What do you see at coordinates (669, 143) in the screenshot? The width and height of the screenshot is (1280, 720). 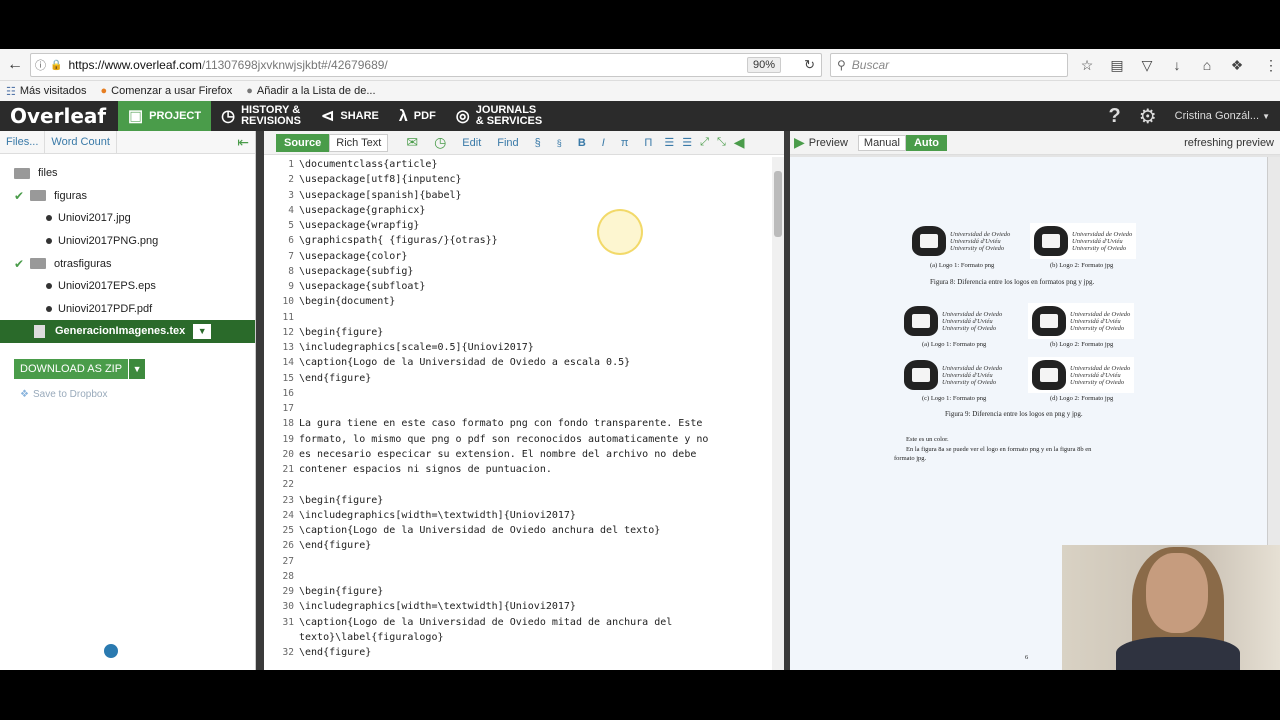 I see `numbered-list-icon: ☰` at bounding box center [669, 143].